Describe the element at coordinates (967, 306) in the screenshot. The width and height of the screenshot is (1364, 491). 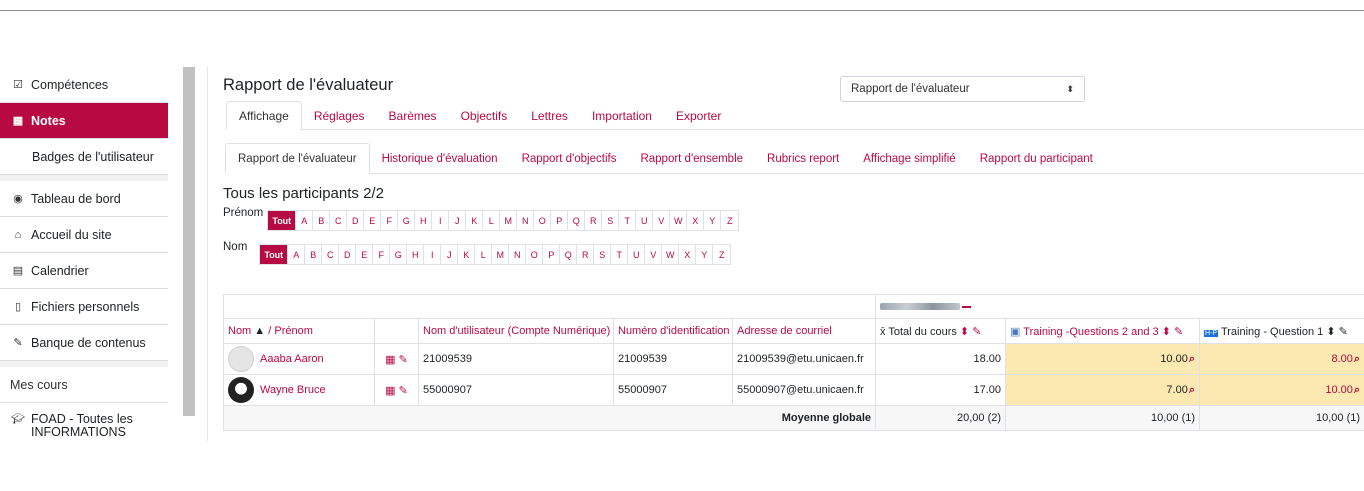
I see `collapse-icon` at that location.